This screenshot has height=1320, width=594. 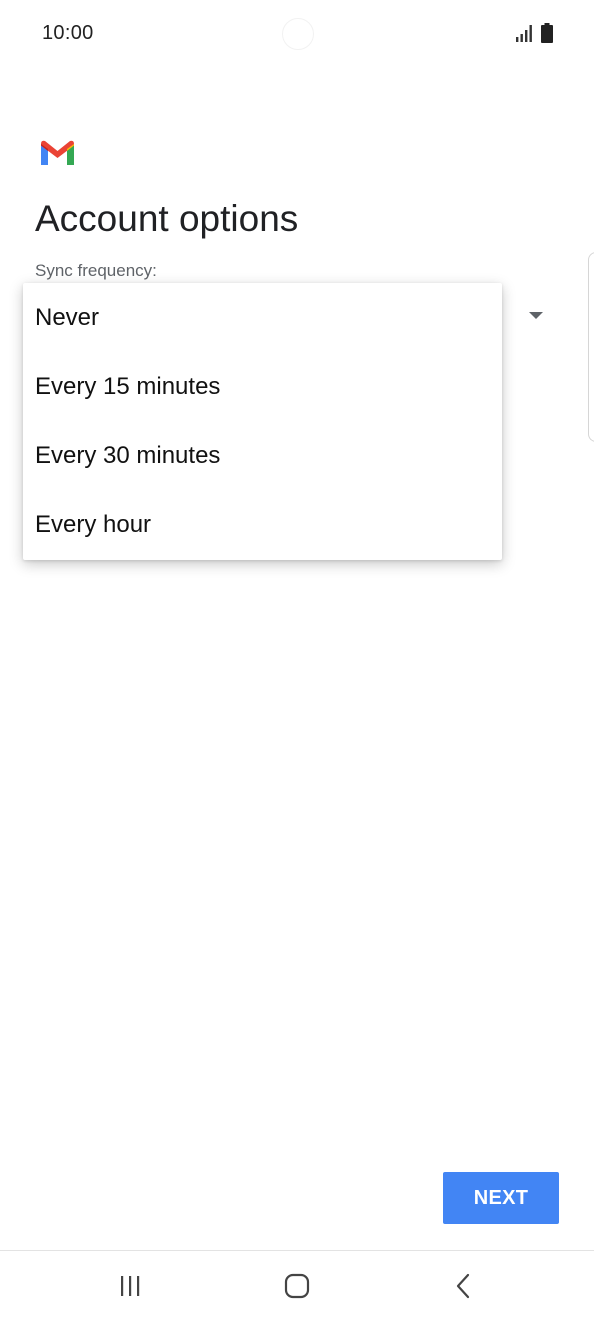 I want to click on signal-strength-icon, so click(x=524, y=33).